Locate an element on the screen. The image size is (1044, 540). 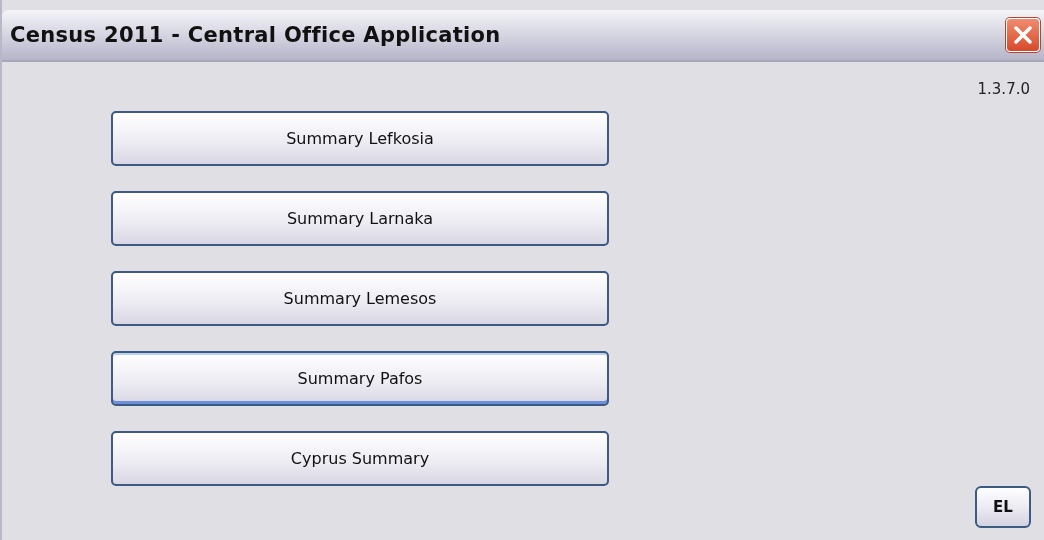
version-label: 1.3.7.0 is located at coordinates (1003, 89).